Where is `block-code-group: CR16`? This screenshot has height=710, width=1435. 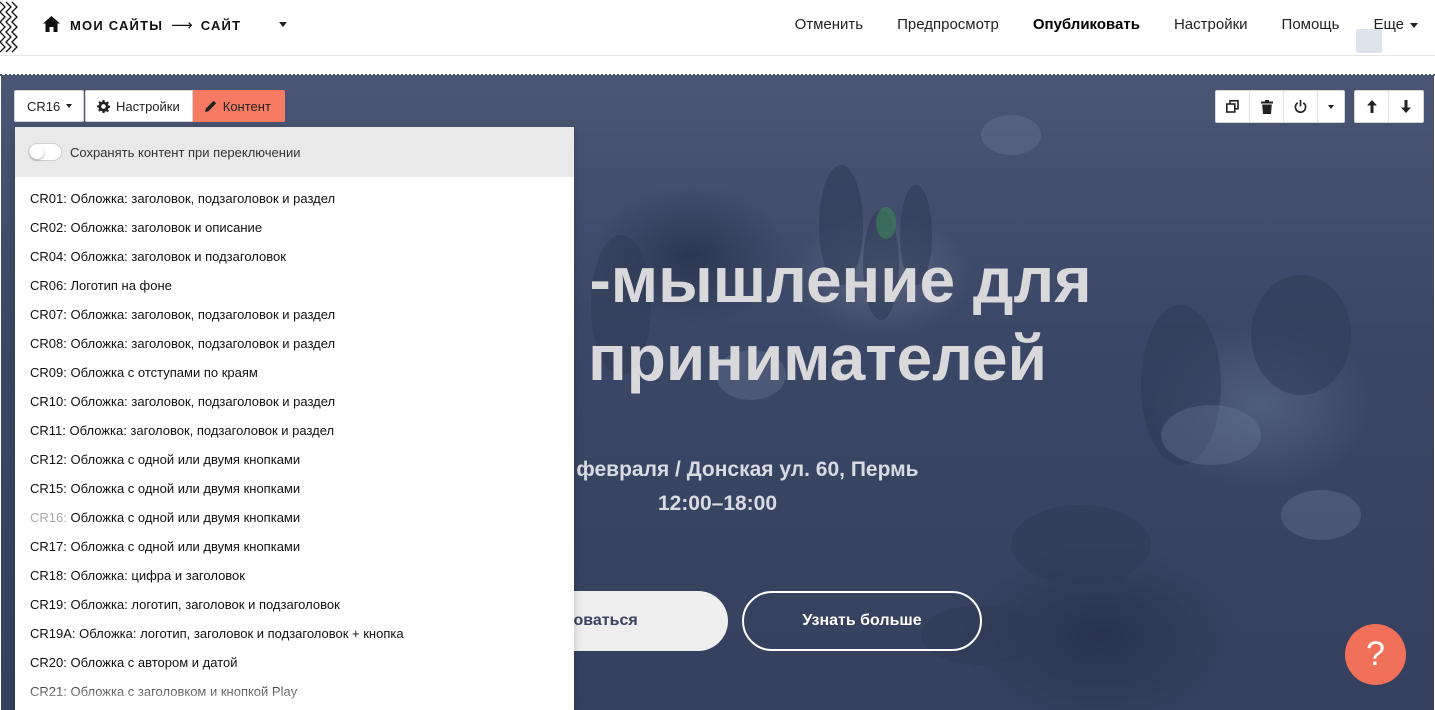 block-code-group: CR16 is located at coordinates (49, 106).